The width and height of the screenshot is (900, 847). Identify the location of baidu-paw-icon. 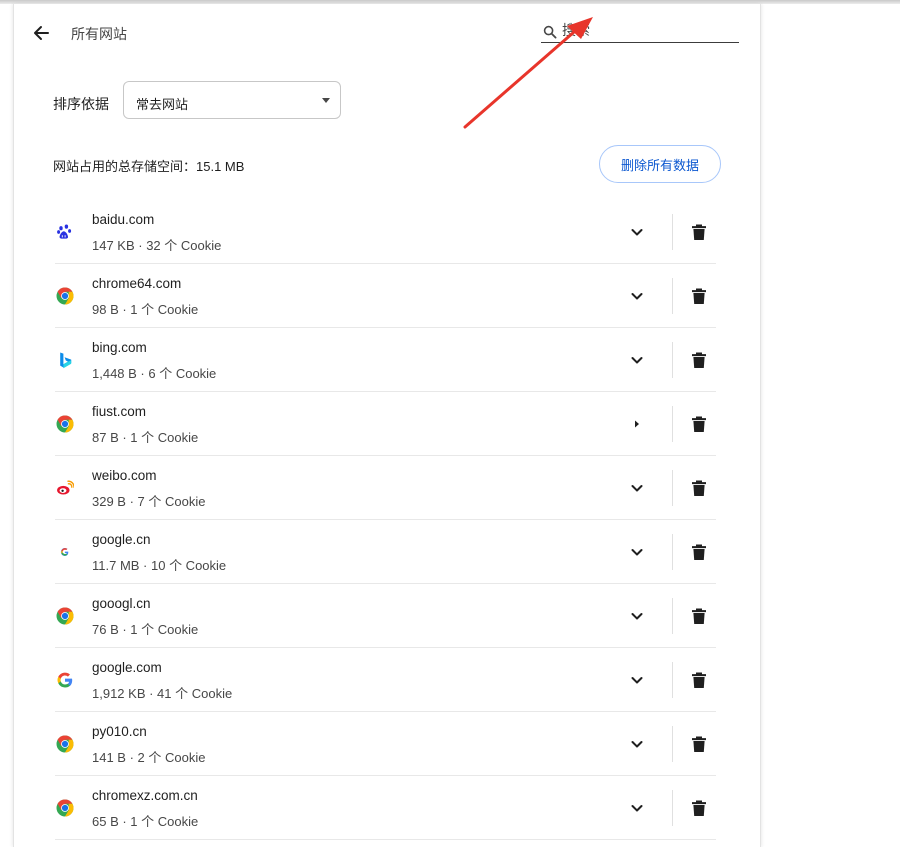
(65, 232).